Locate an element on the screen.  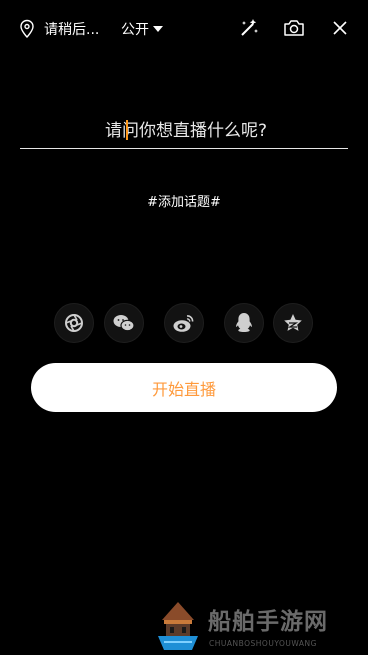
location-pin-icon is located at coordinates (27, 29).